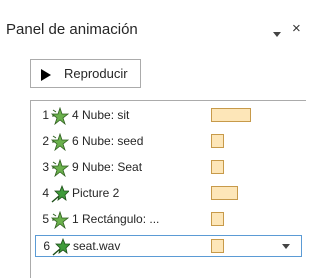 The height and width of the screenshot is (278, 320). I want to click on animation-order-number: 2, so click(45, 141).